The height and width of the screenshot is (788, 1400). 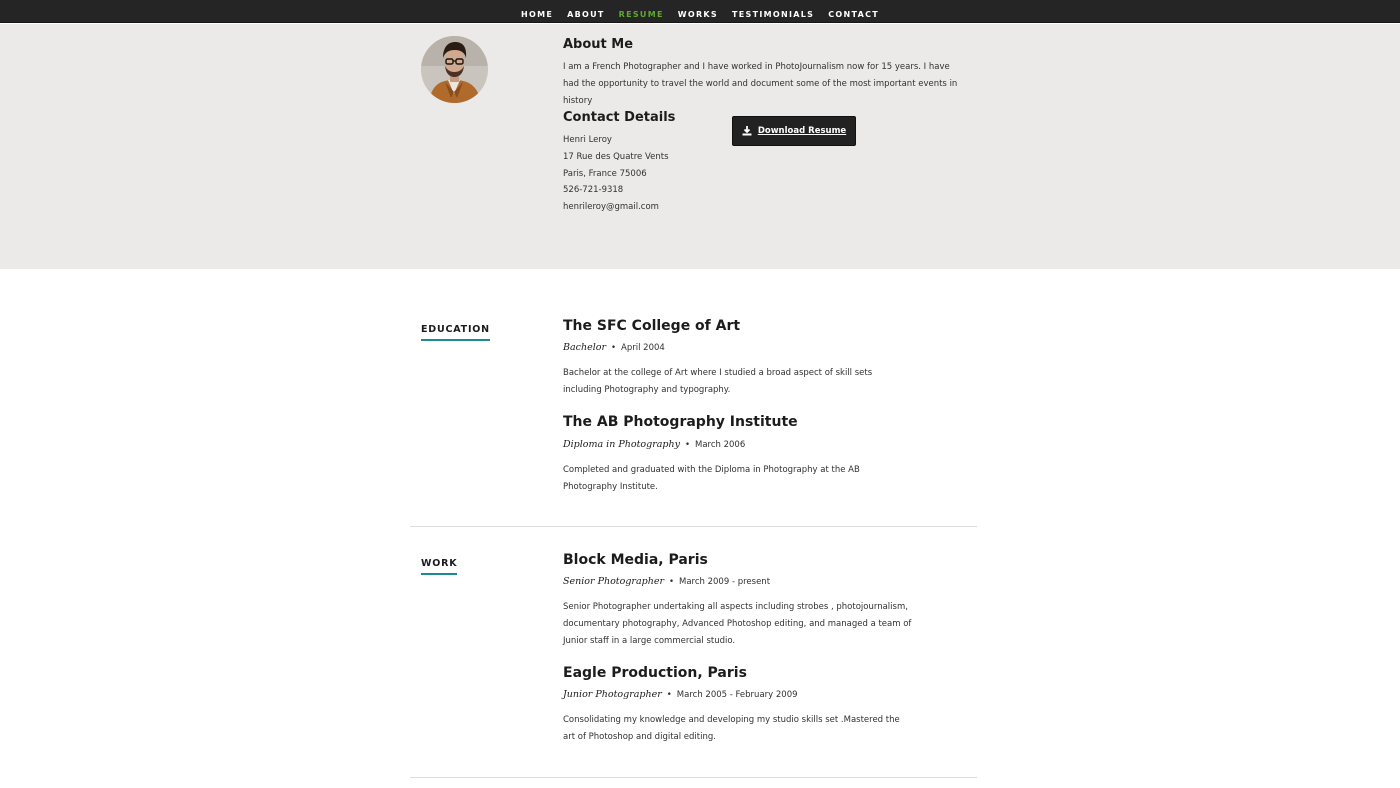 What do you see at coordinates (585, 347) in the screenshot?
I see `entry-role: Bachelor` at bounding box center [585, 347].